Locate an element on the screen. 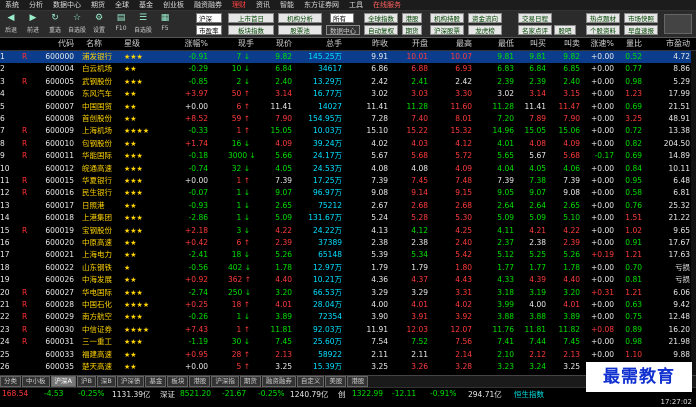 The width and height of the screenshot is (696, 407). header-name: 名称 is located at coordinates (99, 44).